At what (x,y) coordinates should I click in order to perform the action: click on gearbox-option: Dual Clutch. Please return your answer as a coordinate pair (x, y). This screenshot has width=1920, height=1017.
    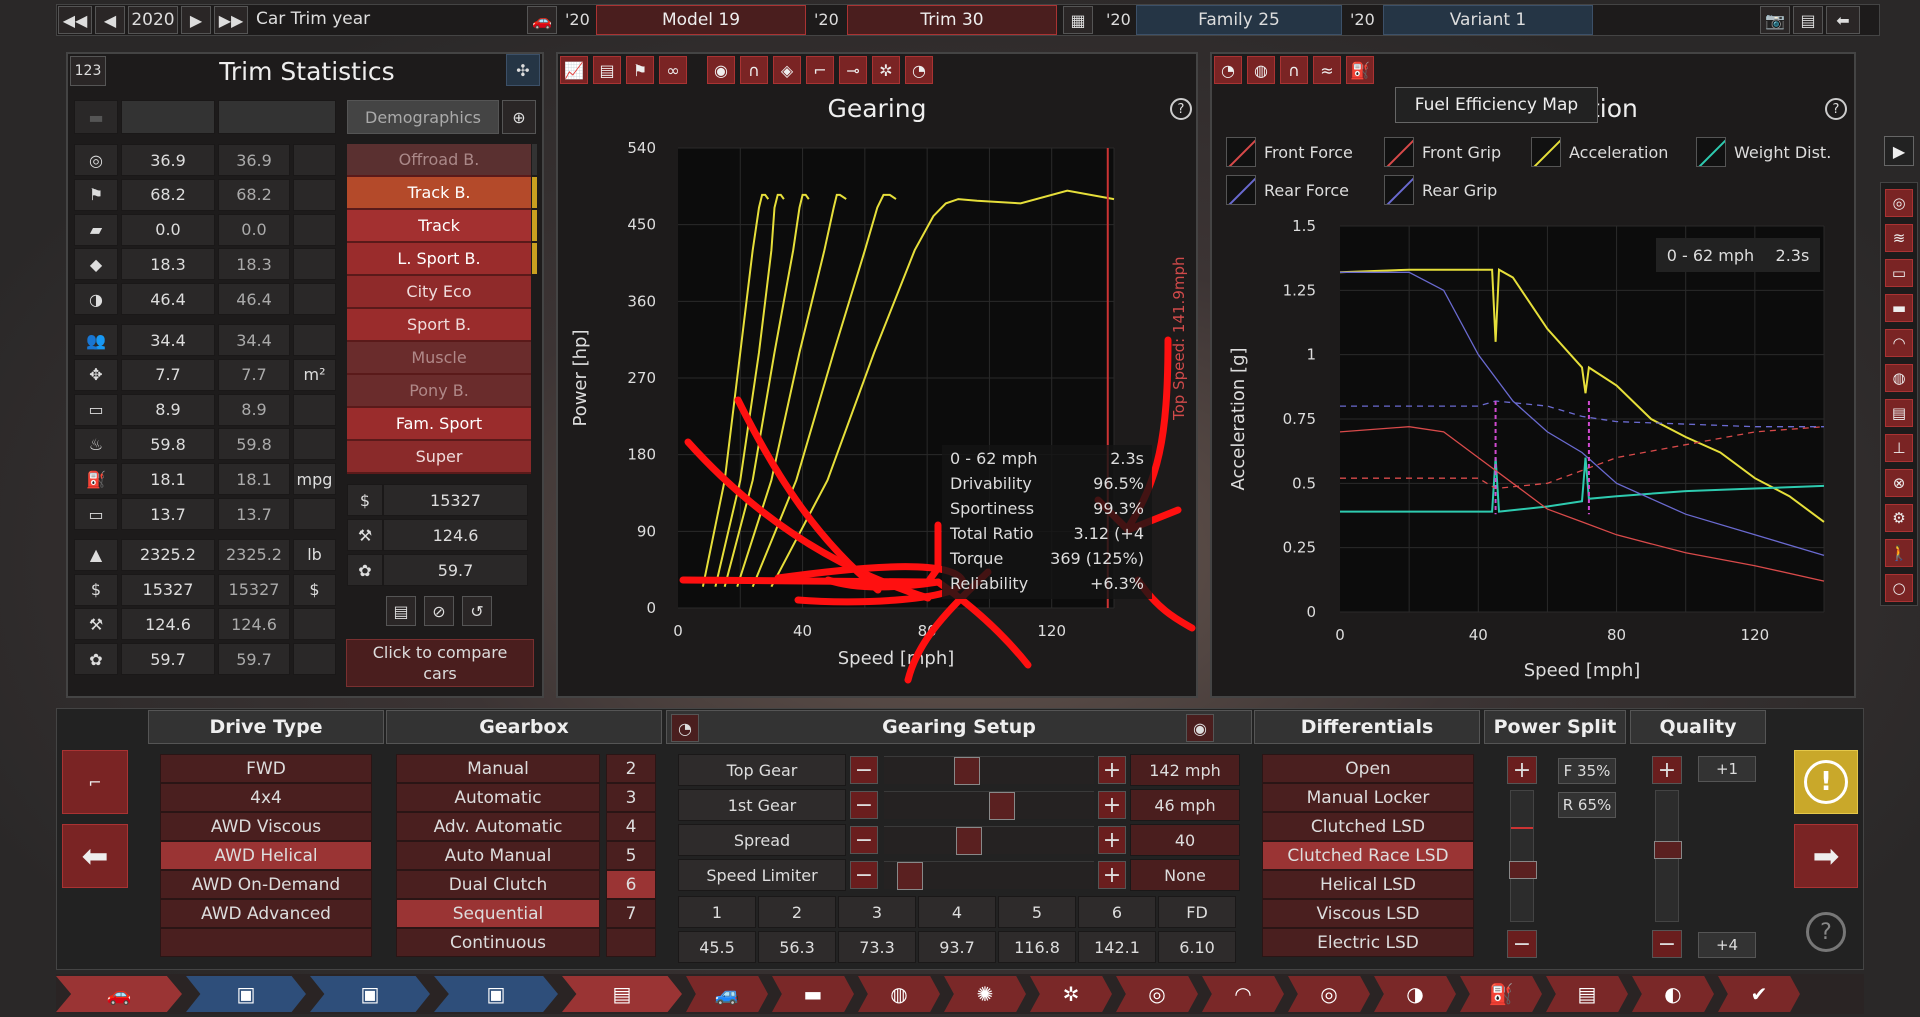
    Looking at the image, I should click on (498, 884).